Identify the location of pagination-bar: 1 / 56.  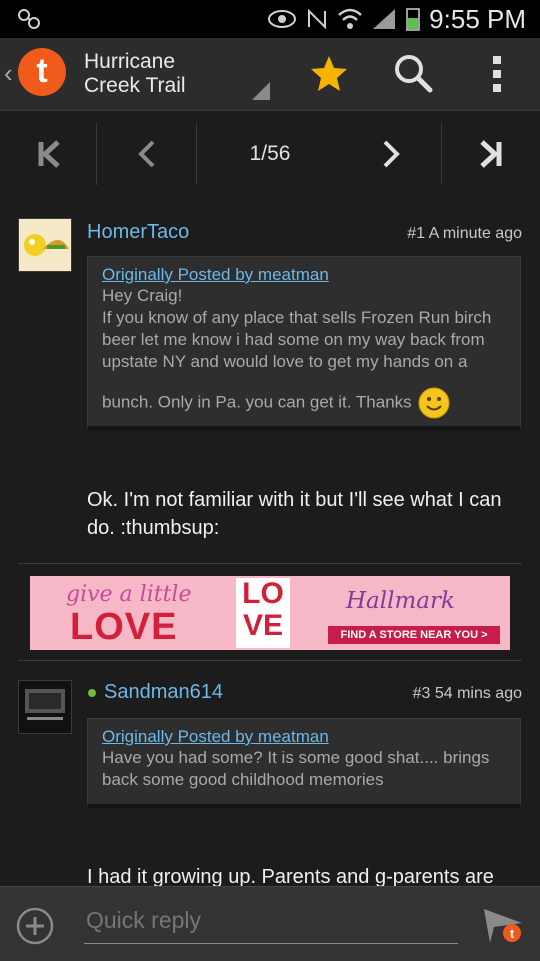
(270, 154).